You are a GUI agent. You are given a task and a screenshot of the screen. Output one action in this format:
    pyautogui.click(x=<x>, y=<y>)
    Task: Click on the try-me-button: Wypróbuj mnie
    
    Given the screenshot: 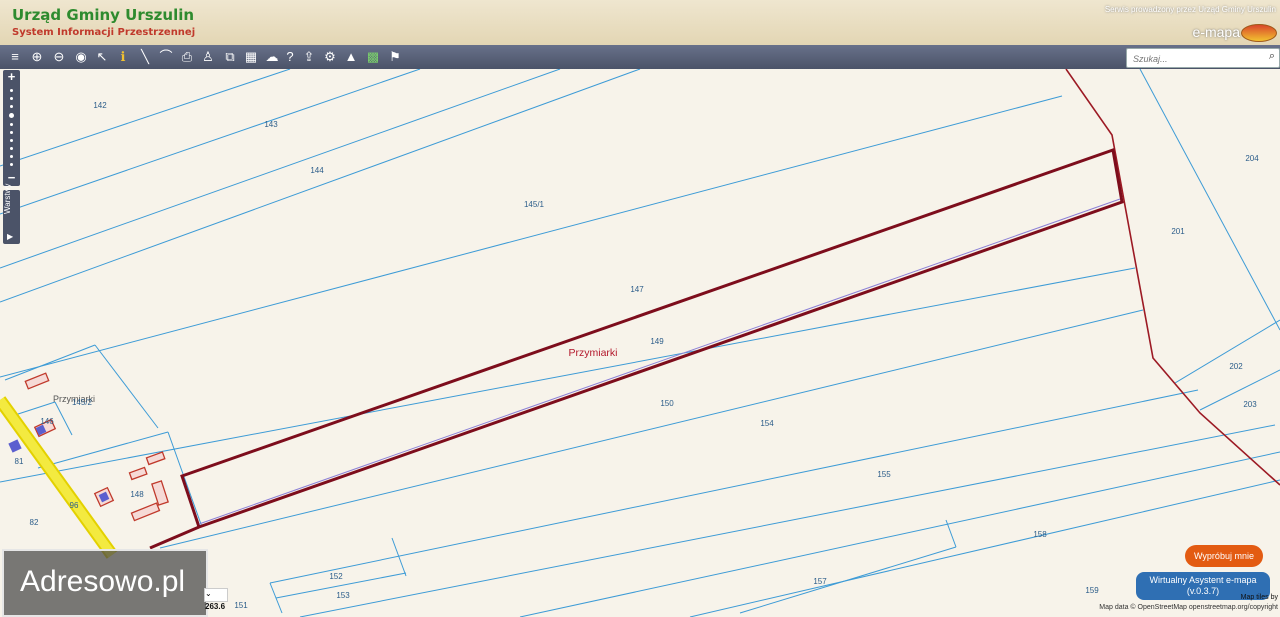 What is the action you would take?
    pyautogui.click(x=1224, y=556)
    